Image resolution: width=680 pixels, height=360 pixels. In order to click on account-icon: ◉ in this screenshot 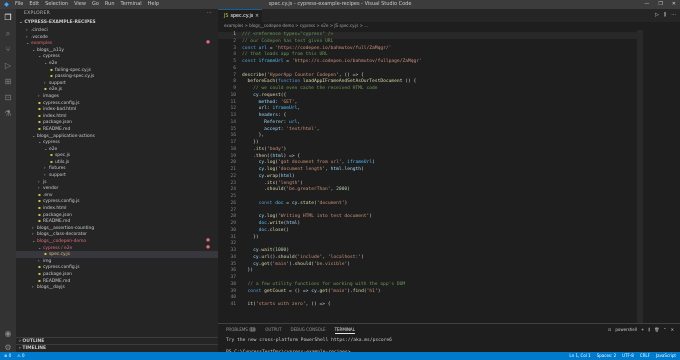, I will do `click(8, 334)`.